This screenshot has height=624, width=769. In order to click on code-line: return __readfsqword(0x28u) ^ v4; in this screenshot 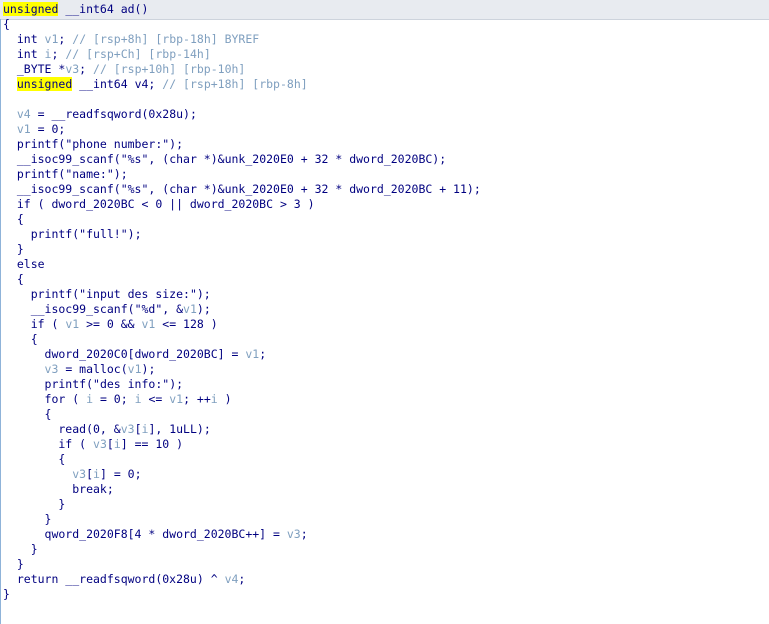, I will do `click(124, 579)`.